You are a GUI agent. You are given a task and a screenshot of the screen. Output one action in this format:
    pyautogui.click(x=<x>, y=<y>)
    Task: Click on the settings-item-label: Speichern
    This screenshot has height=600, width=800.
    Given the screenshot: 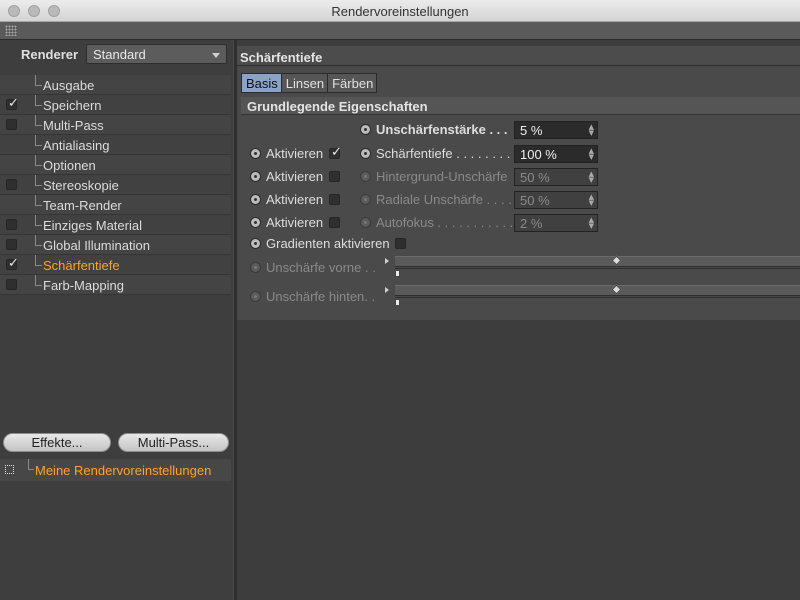 What is the action you would take?
    pyautogui.click(x=72, y=105)
    